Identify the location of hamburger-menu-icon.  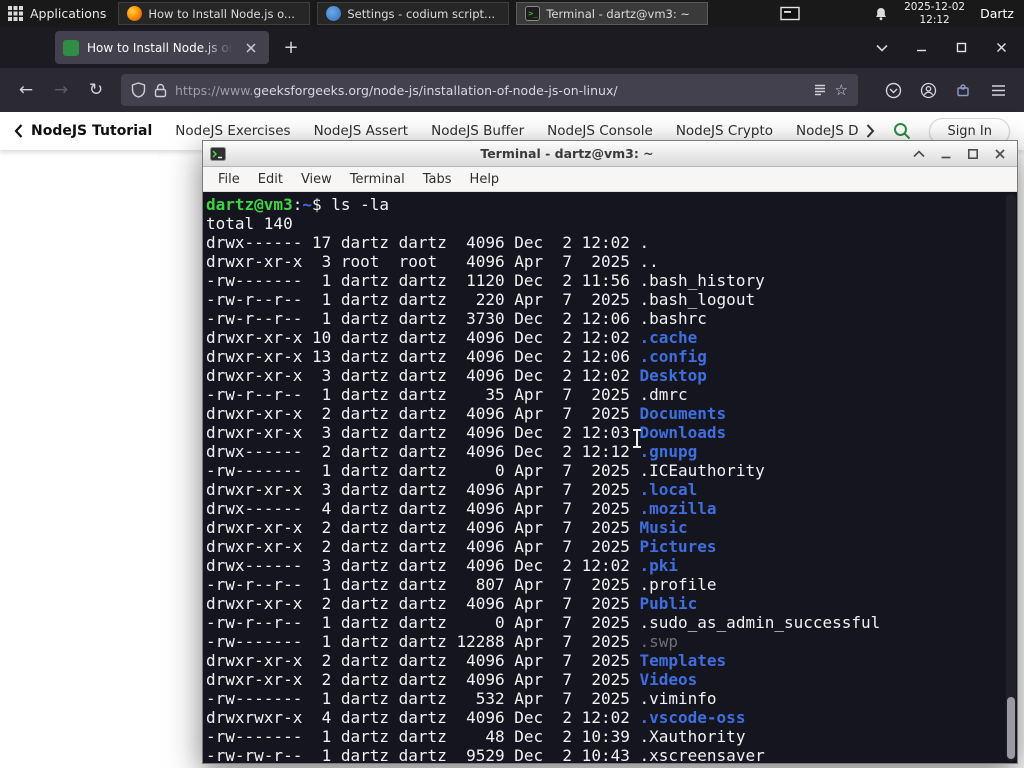
(998, 90).